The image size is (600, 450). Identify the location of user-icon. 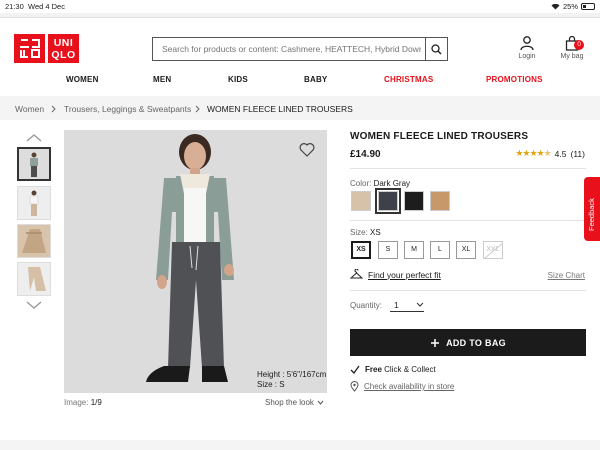
(527, 43).